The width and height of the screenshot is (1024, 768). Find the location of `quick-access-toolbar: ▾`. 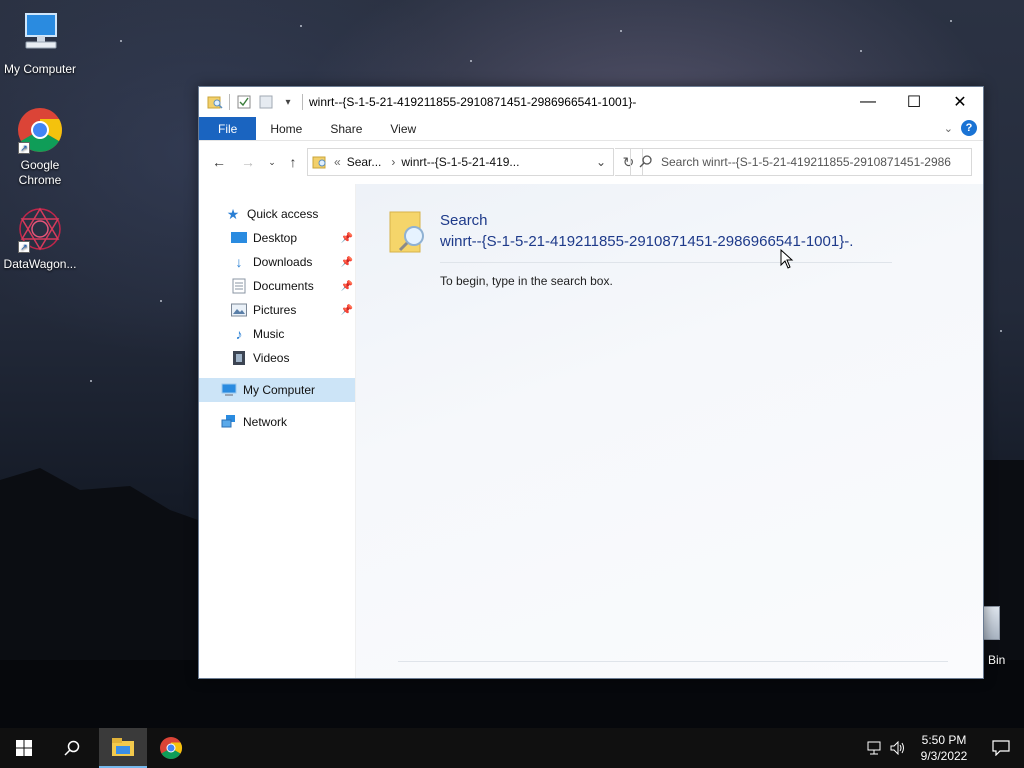

quick-access-toolbar: ▾ is located at coordinates (251, 102).